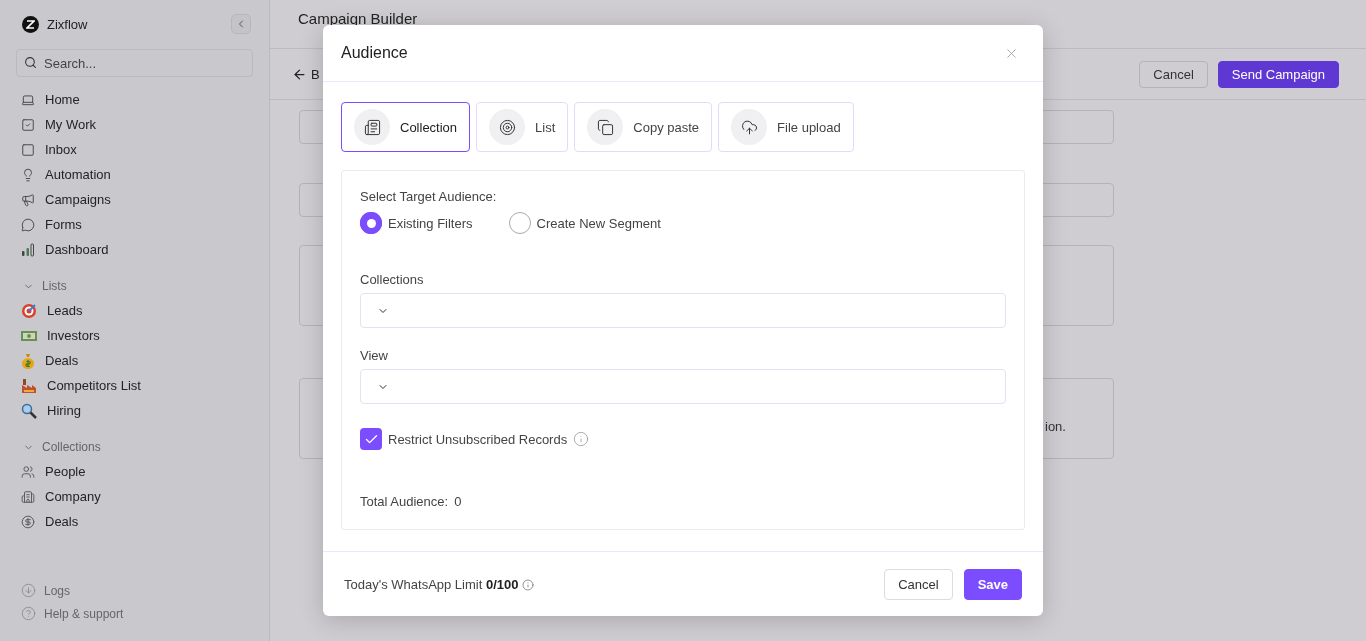  I want to click on bar-chart-icon, so click(28, 249).